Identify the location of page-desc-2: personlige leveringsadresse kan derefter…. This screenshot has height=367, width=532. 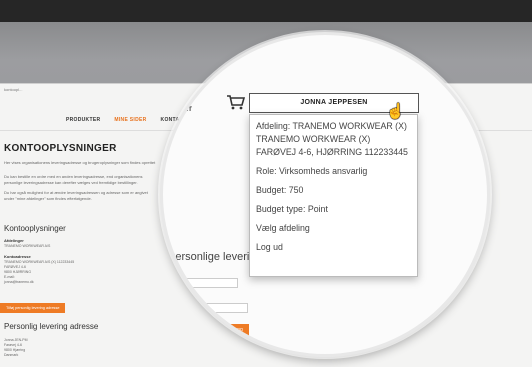
(71, 182).